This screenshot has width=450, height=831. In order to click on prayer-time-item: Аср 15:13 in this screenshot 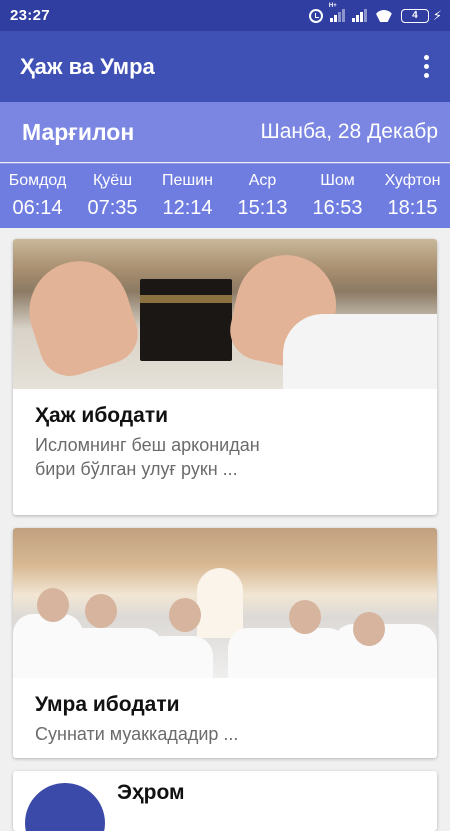, I will do `click(262, 196)`.